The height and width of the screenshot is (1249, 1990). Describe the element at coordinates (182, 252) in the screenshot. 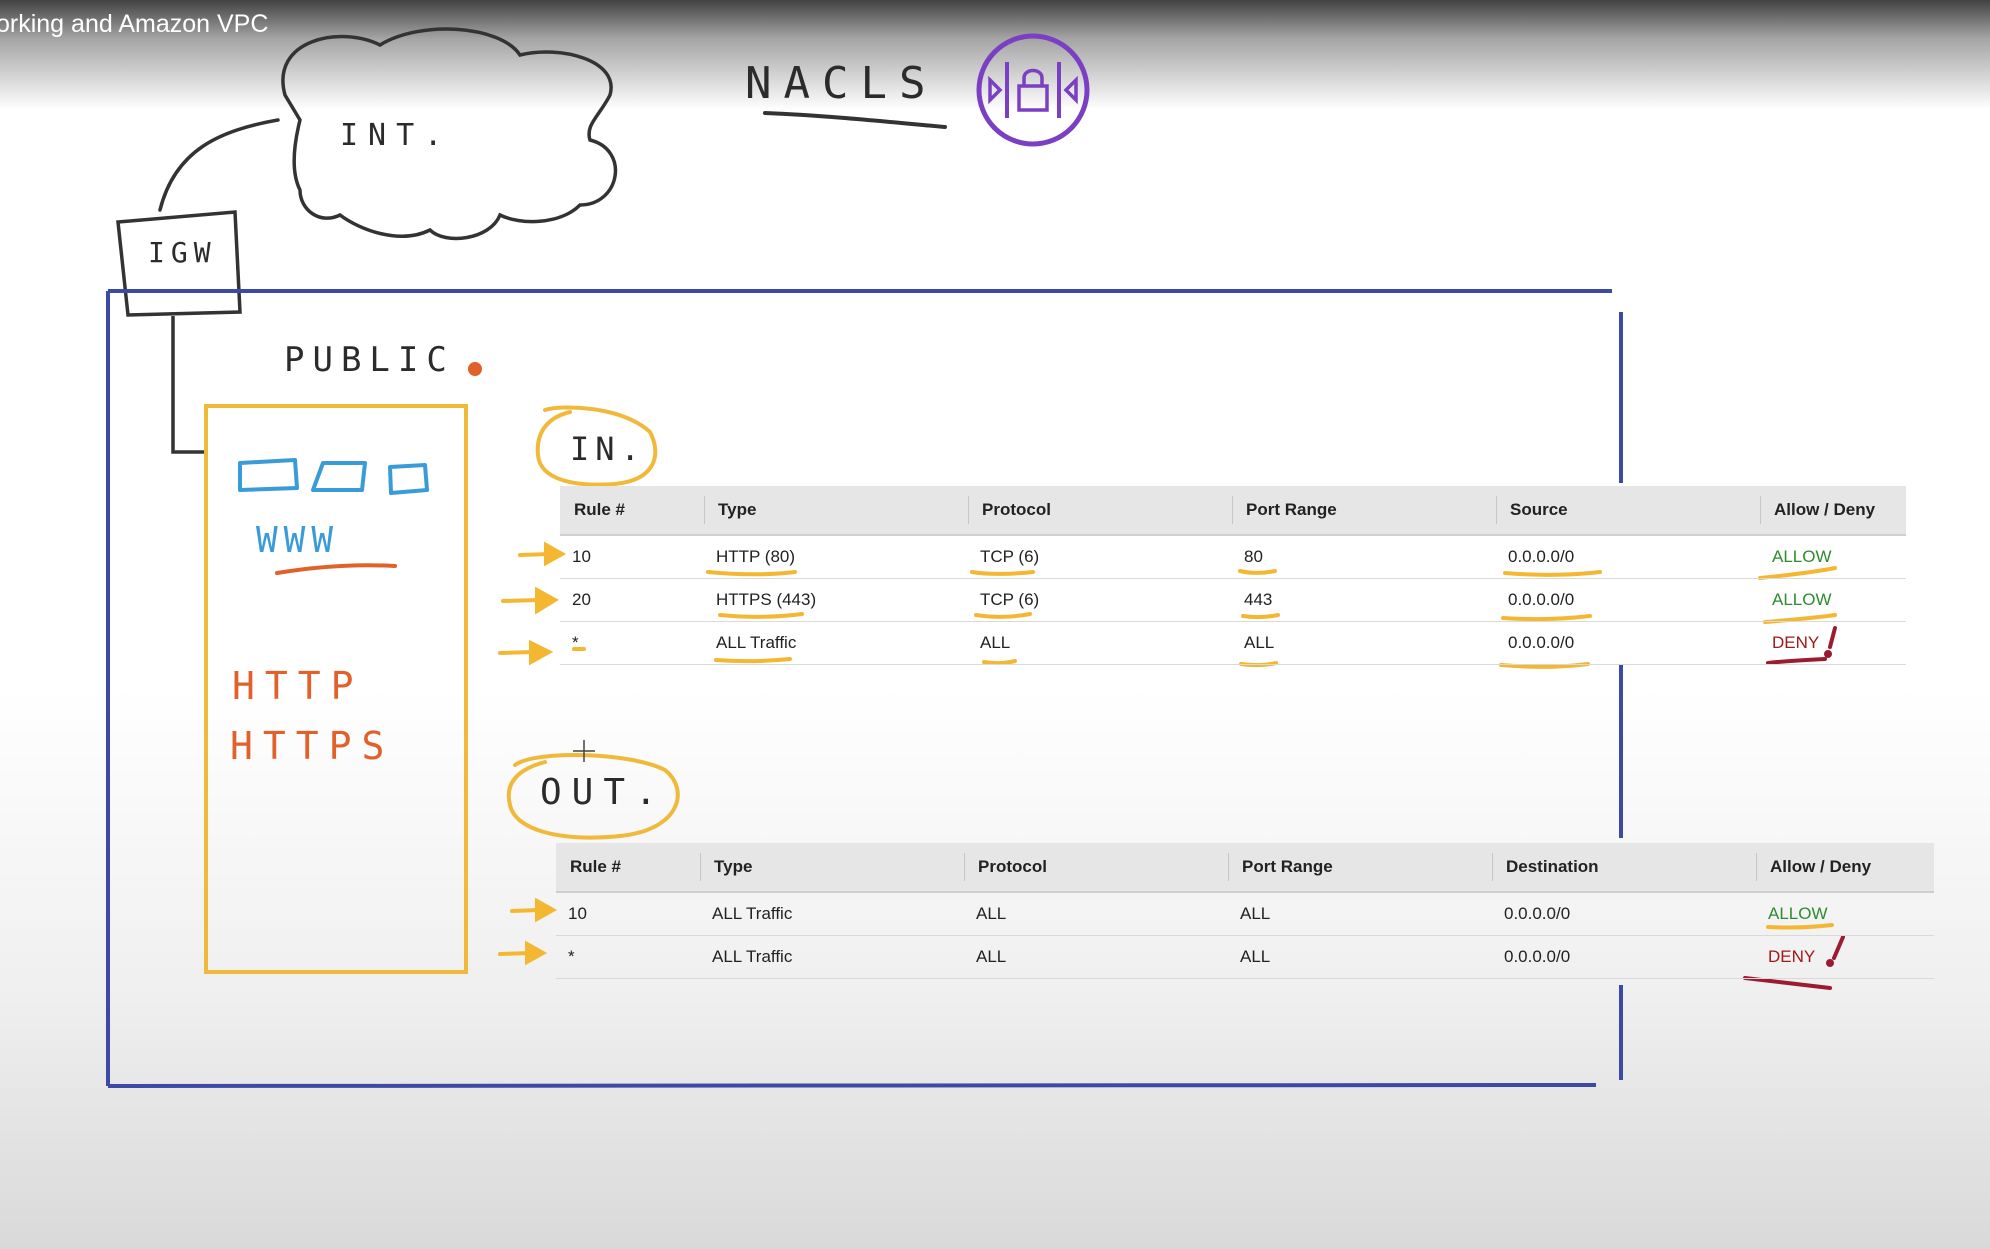

I see `igw-label: IGW` at that location.